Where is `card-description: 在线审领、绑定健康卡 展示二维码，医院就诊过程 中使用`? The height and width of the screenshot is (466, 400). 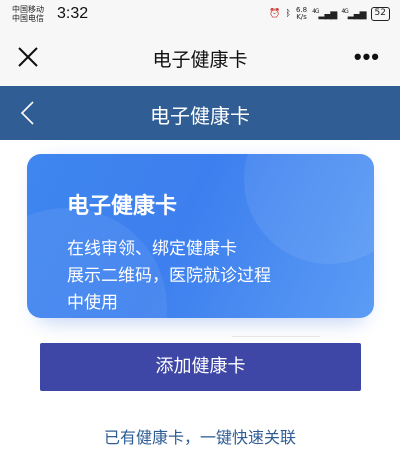 card-description: 在线审领、绑定健康卡 展示二维码，医院就诊过程 中使用 is located at coordinates (217, 276).